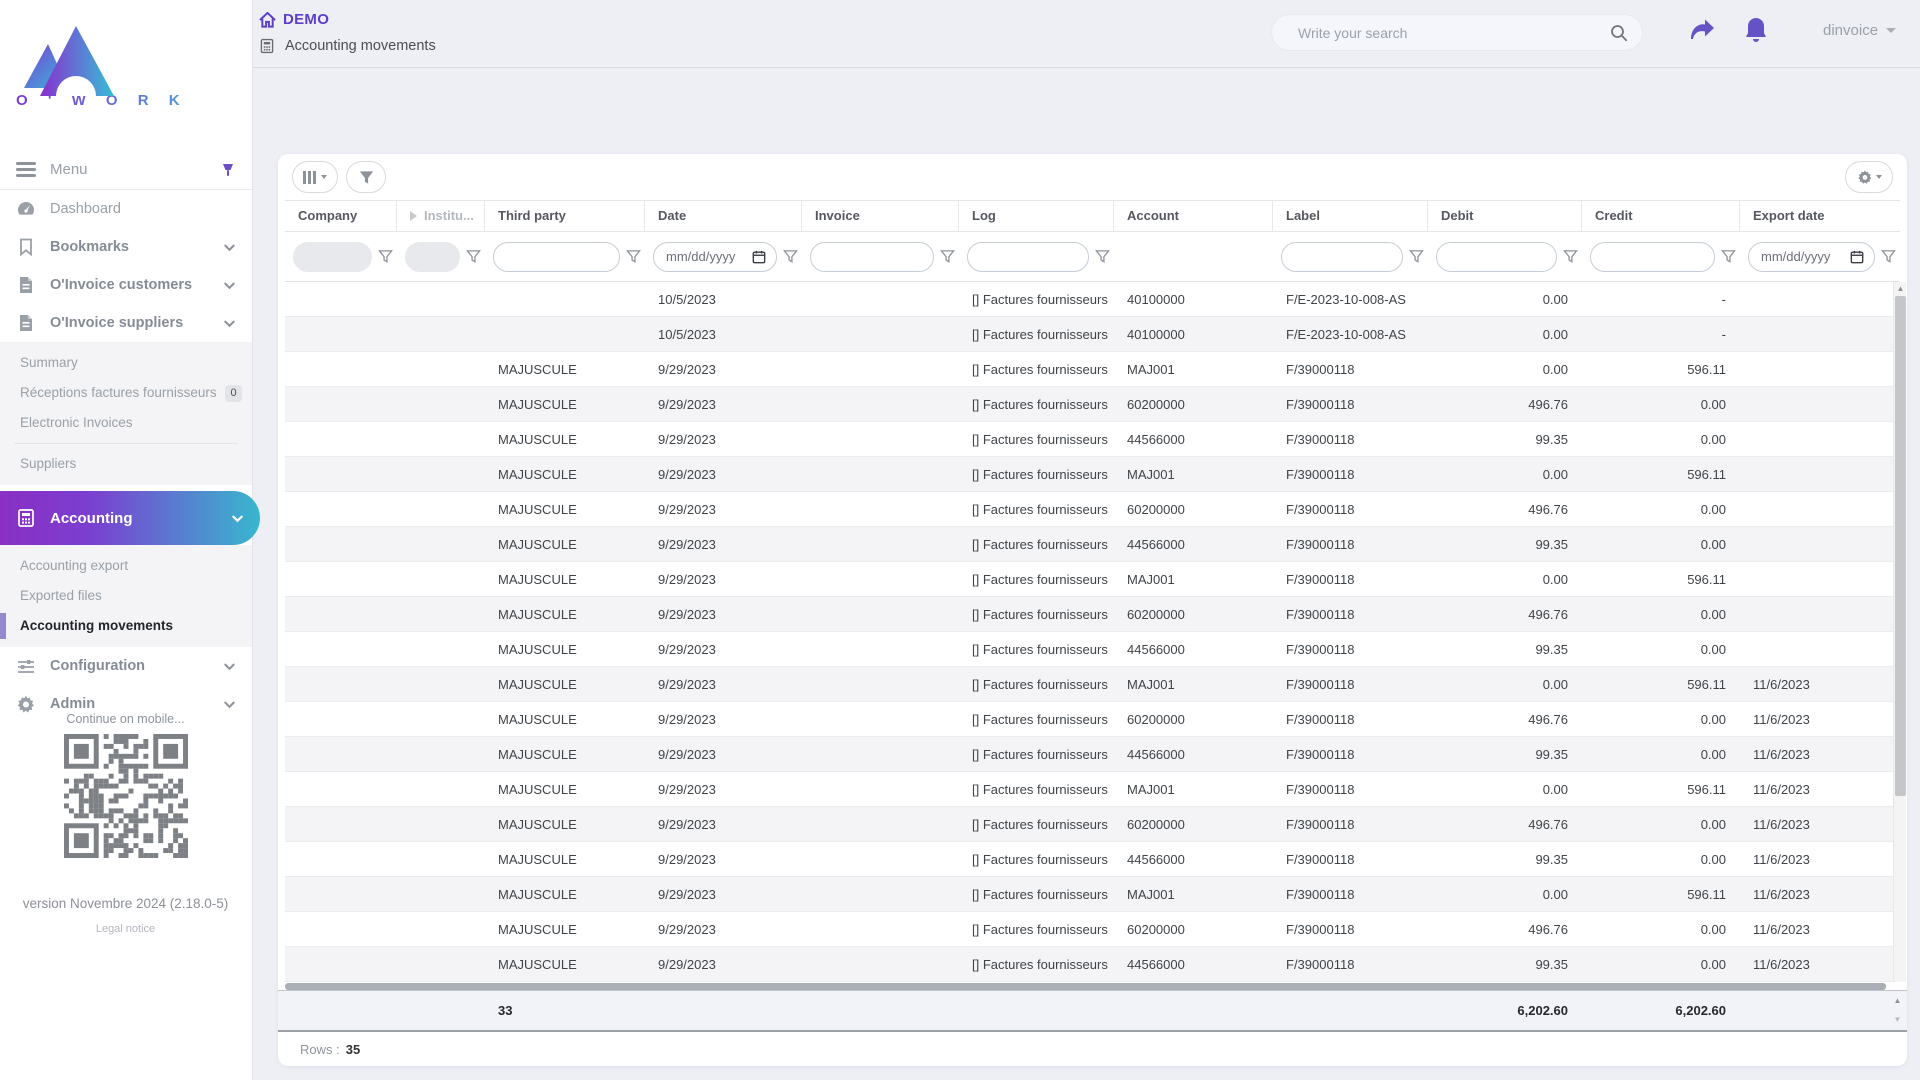  I want to click on column-header-export-date: Export date, so click(1820, 216).